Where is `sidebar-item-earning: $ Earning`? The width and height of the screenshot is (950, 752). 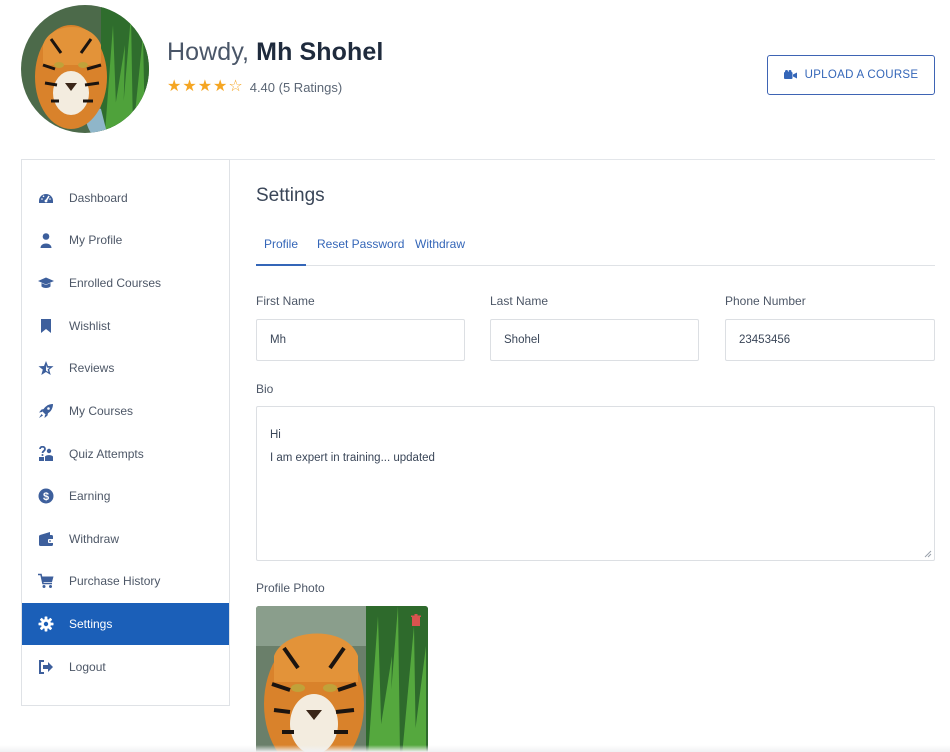
sidebar-item-earning: $ Earning is located at coordinates (125, 496).